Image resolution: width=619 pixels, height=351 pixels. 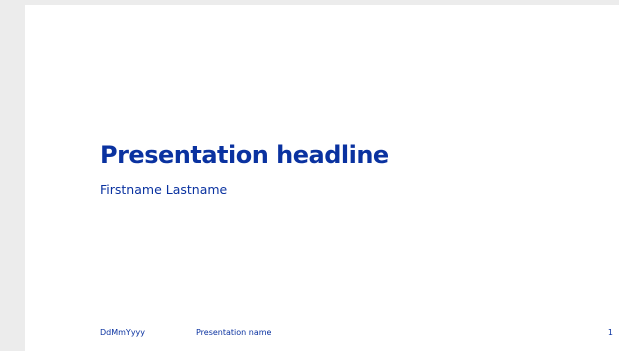 I want to click on slide-headline: Presentation headline, so click(x=244, y=155).